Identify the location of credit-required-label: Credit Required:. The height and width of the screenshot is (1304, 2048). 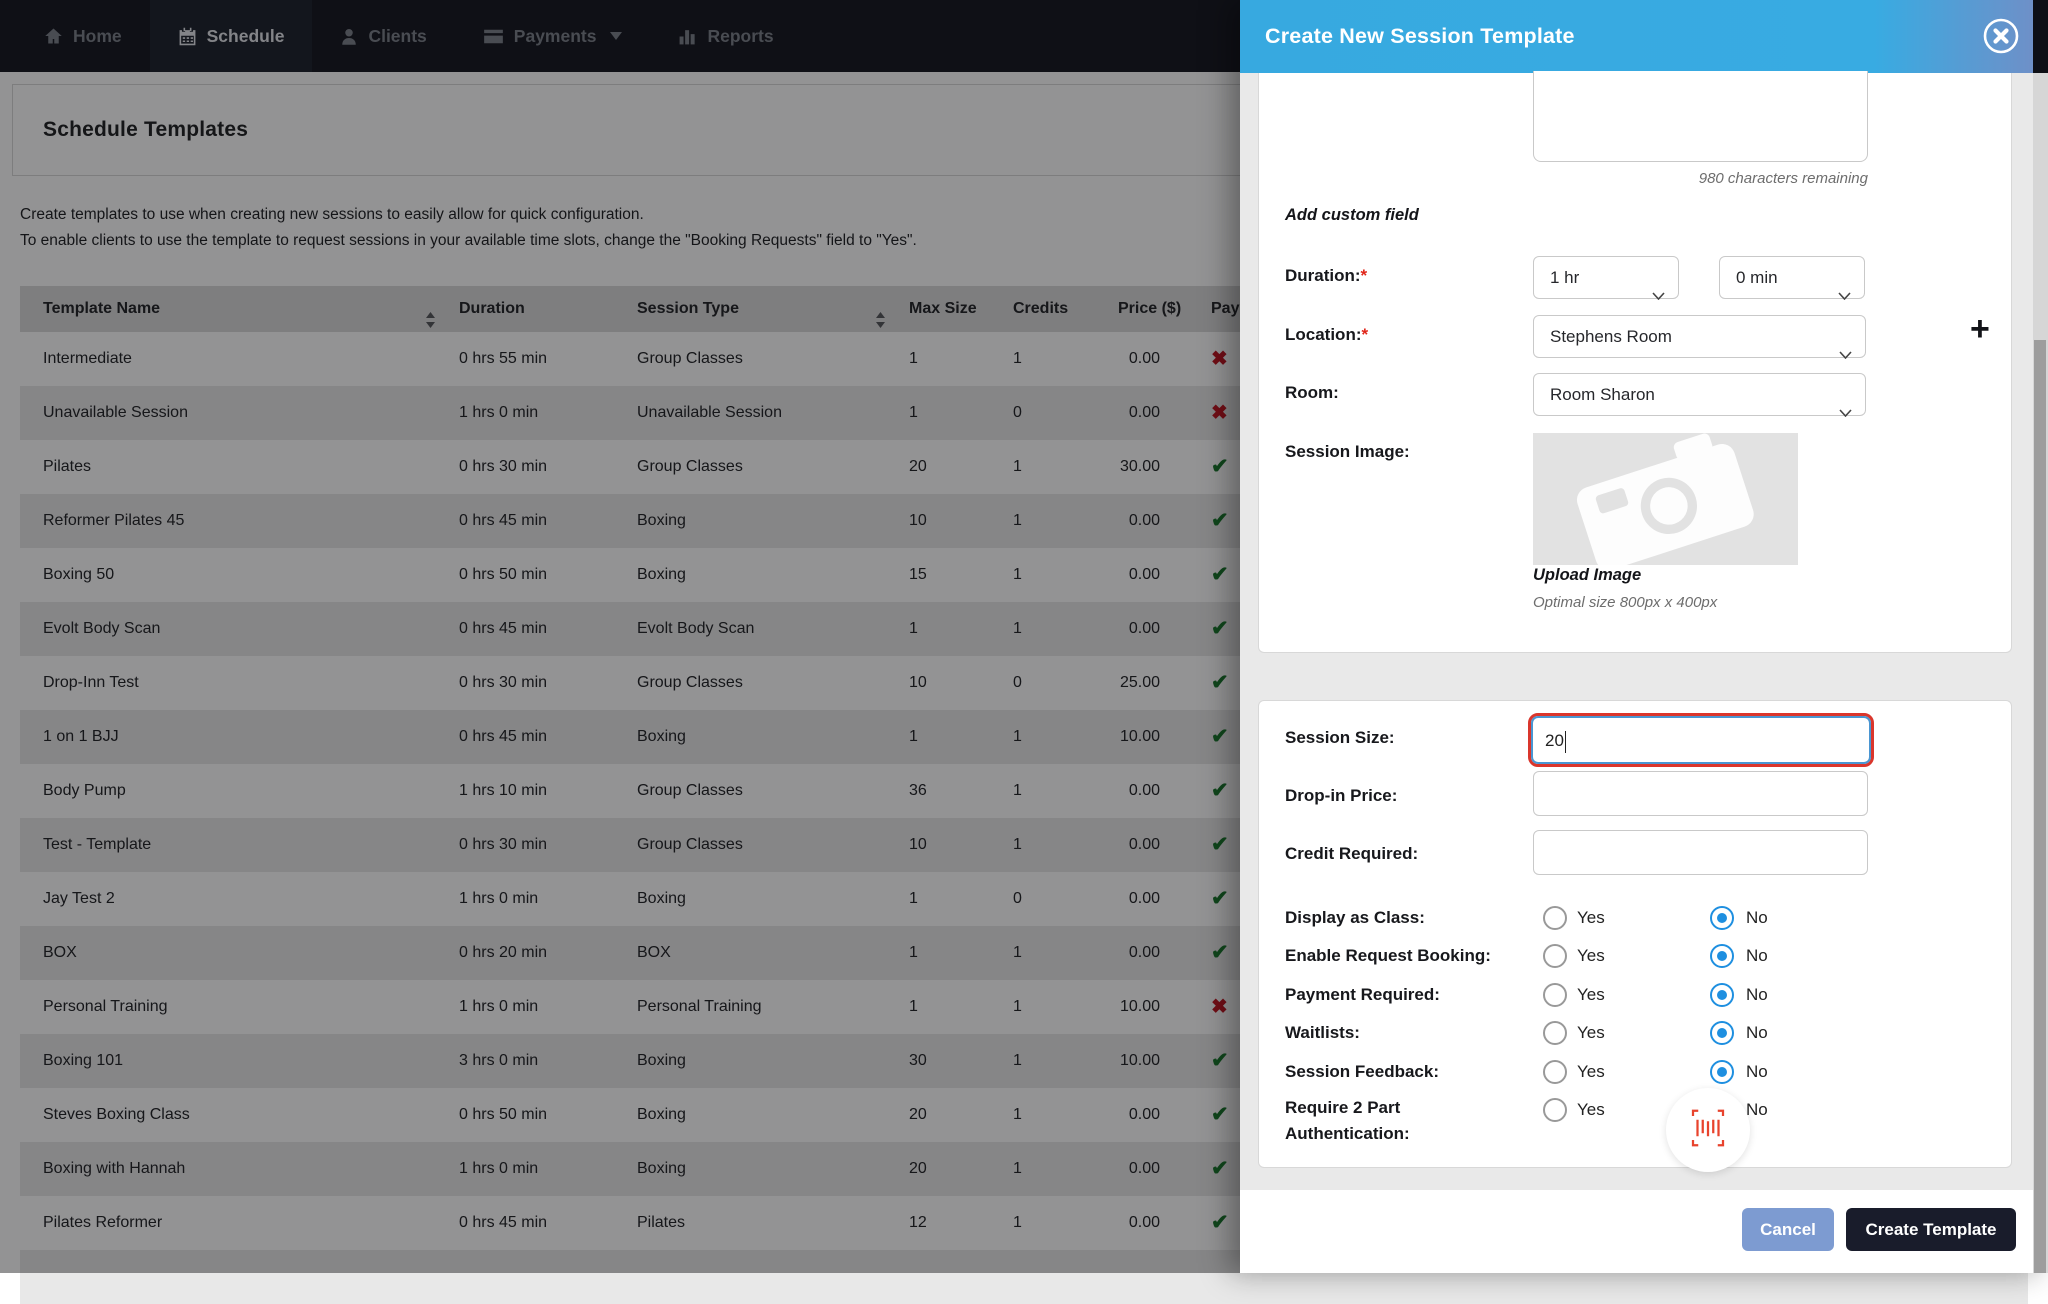
(1351, 854).